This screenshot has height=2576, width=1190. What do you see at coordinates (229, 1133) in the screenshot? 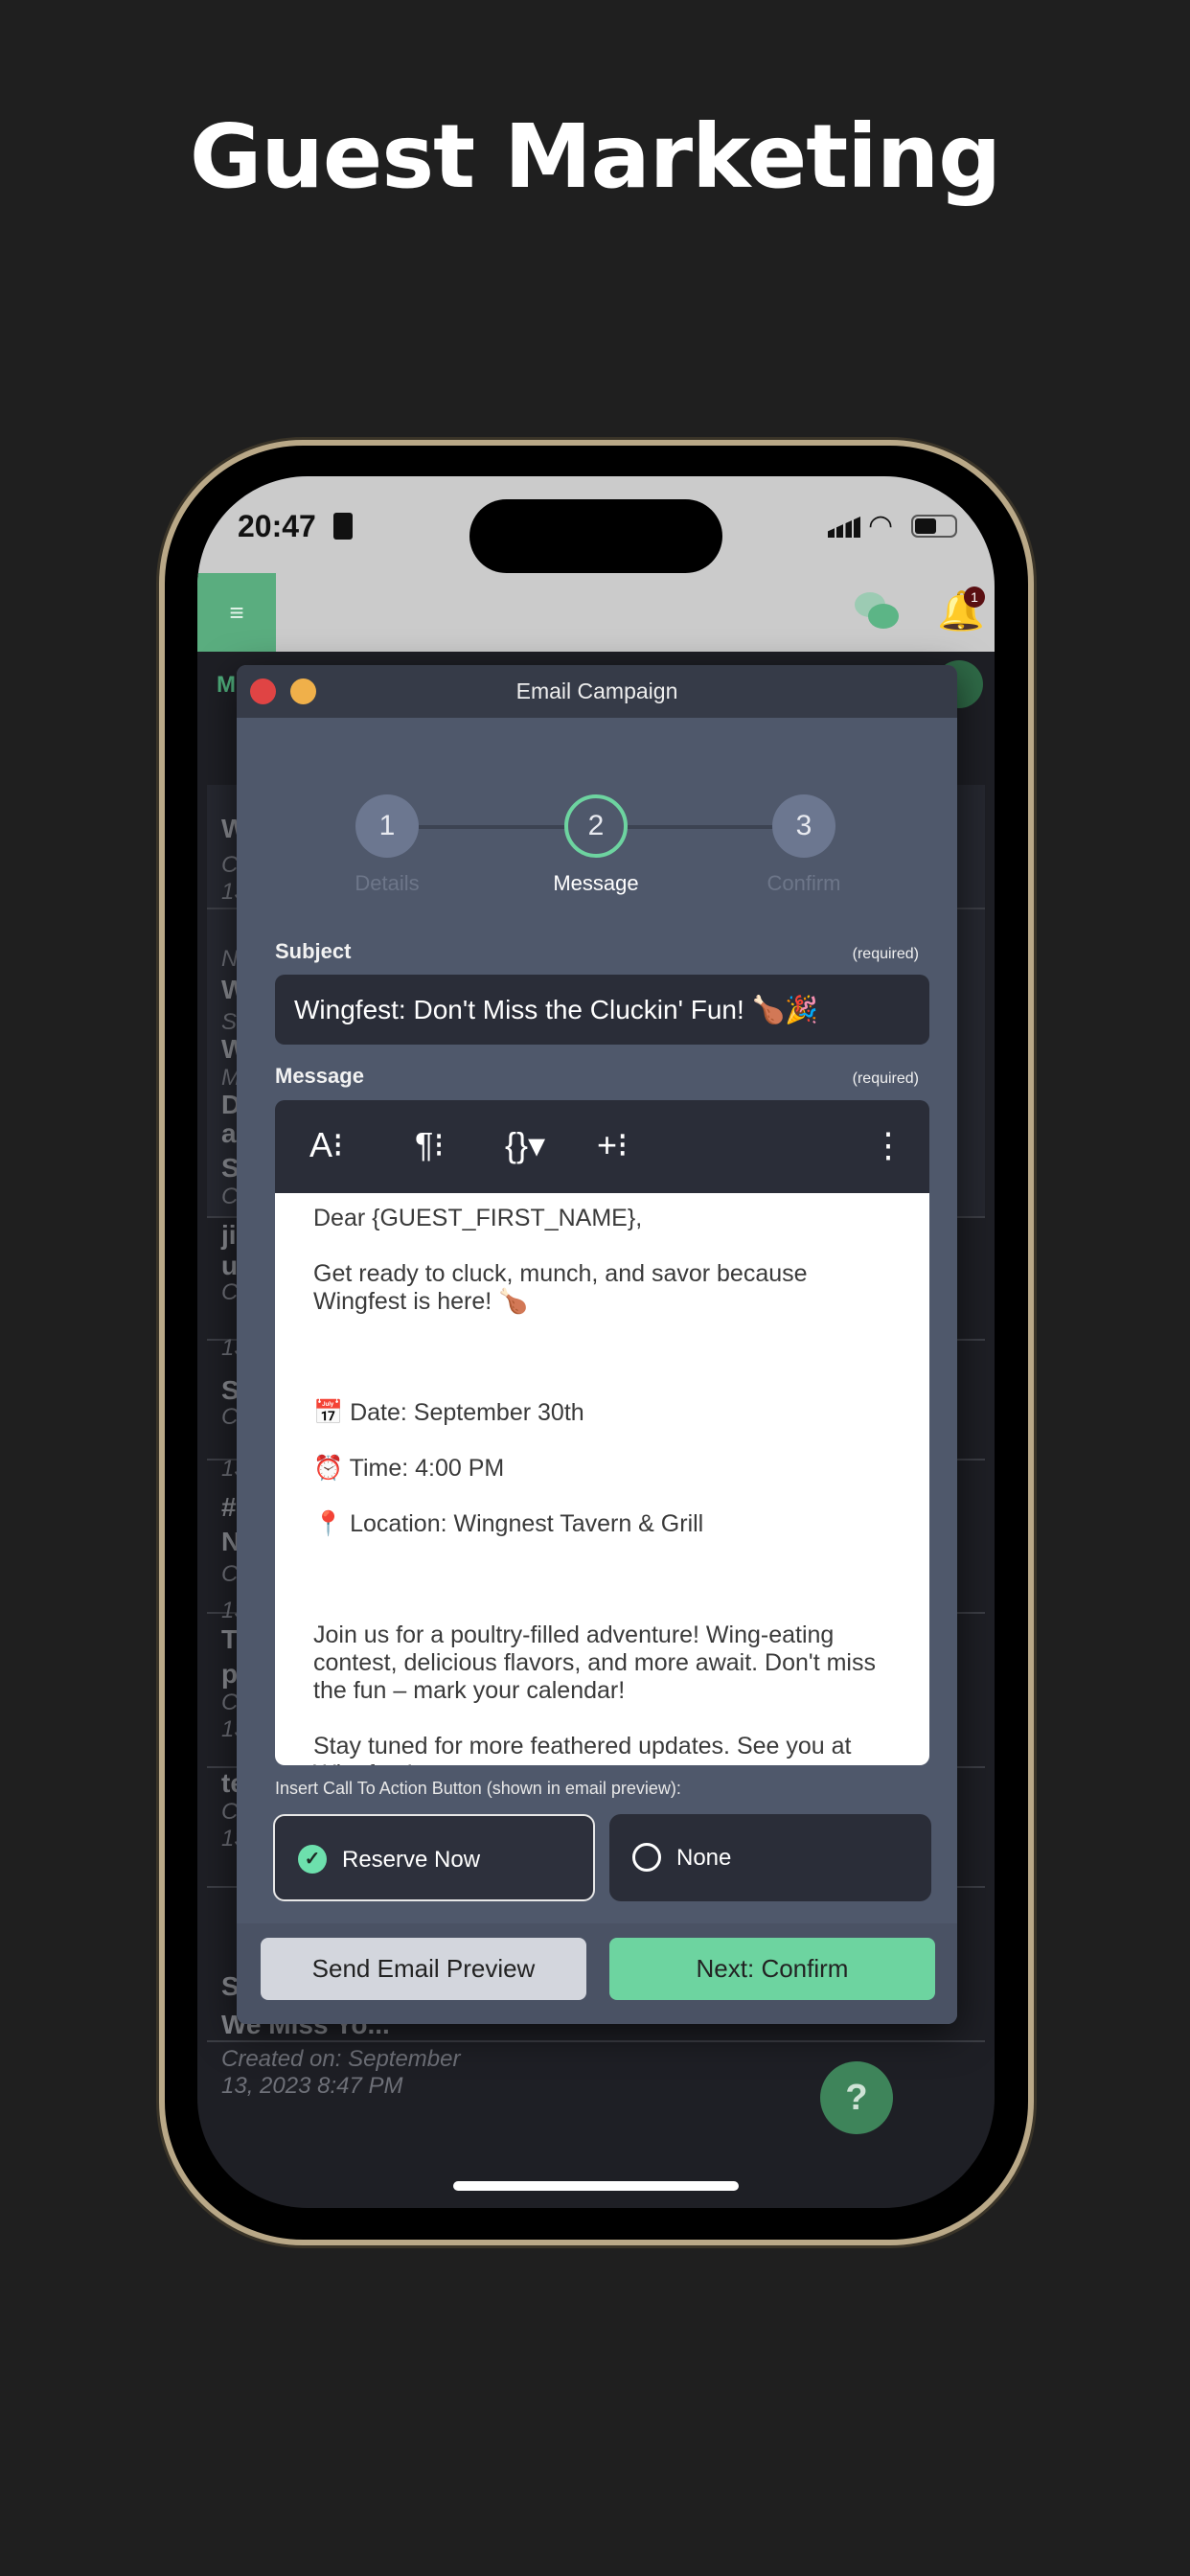
I see `list-item-fragment: a` at bounding box center [229, 1133].